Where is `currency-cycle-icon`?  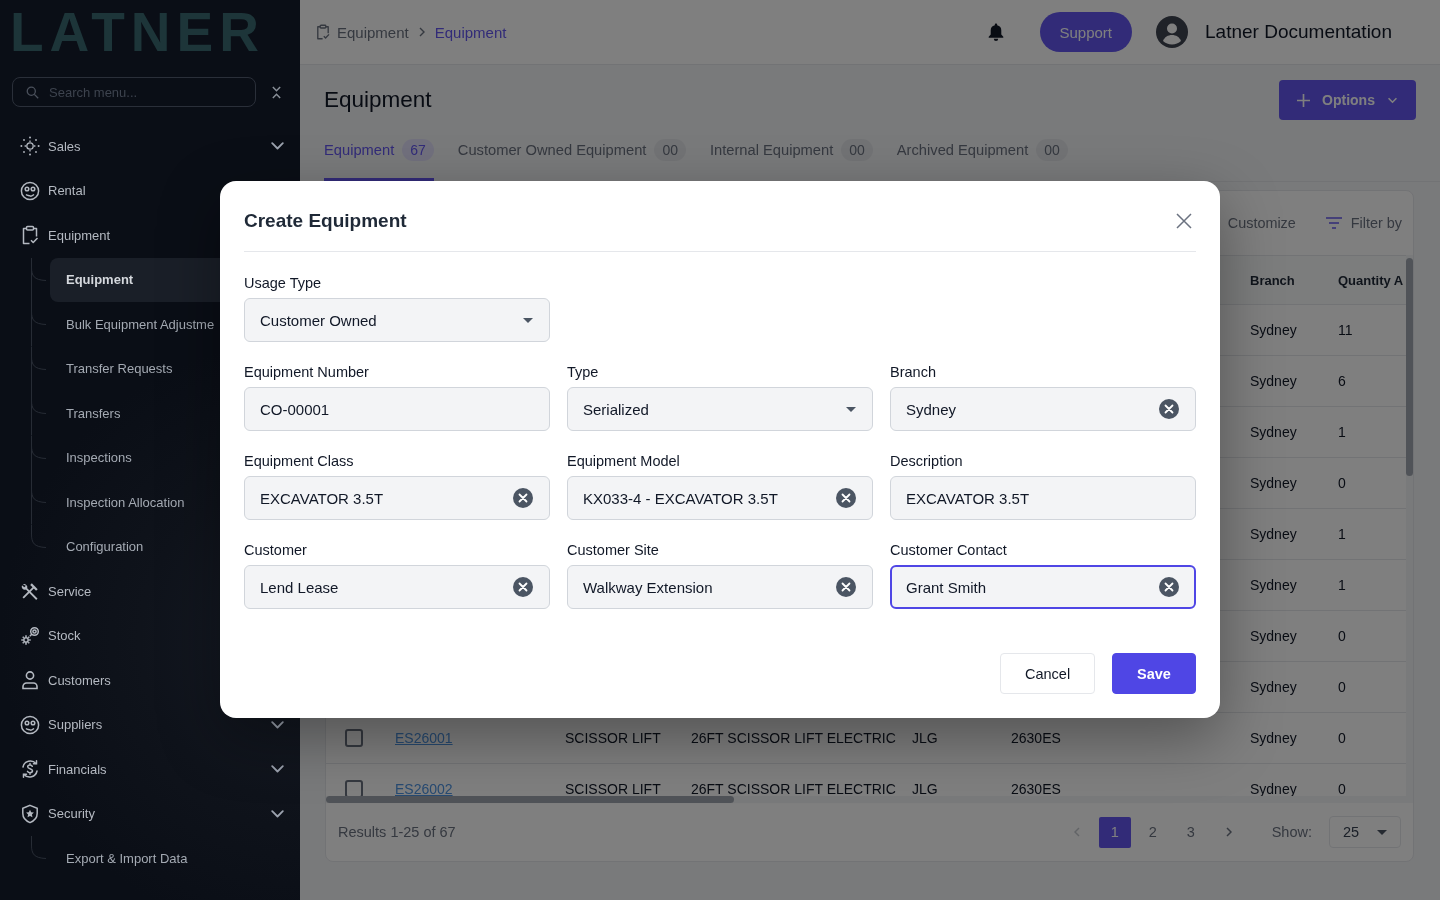
currency-cycle-icon is located at coordinates (30, 769).